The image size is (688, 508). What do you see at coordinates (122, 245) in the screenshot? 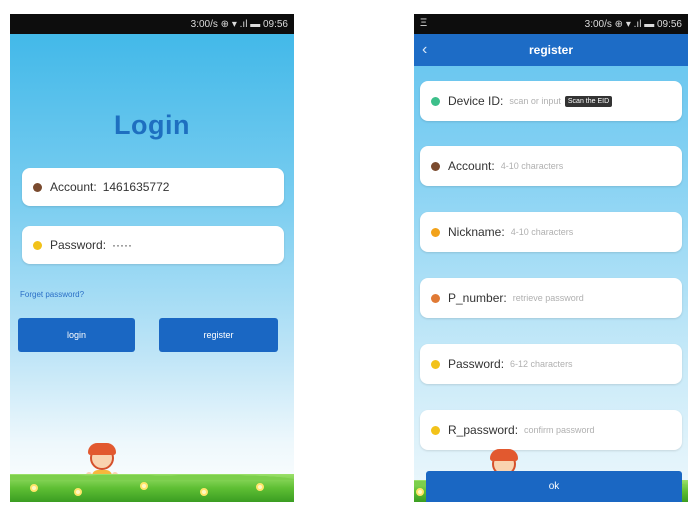
I see `password-value: ·····` at bounding box center [122, 245].